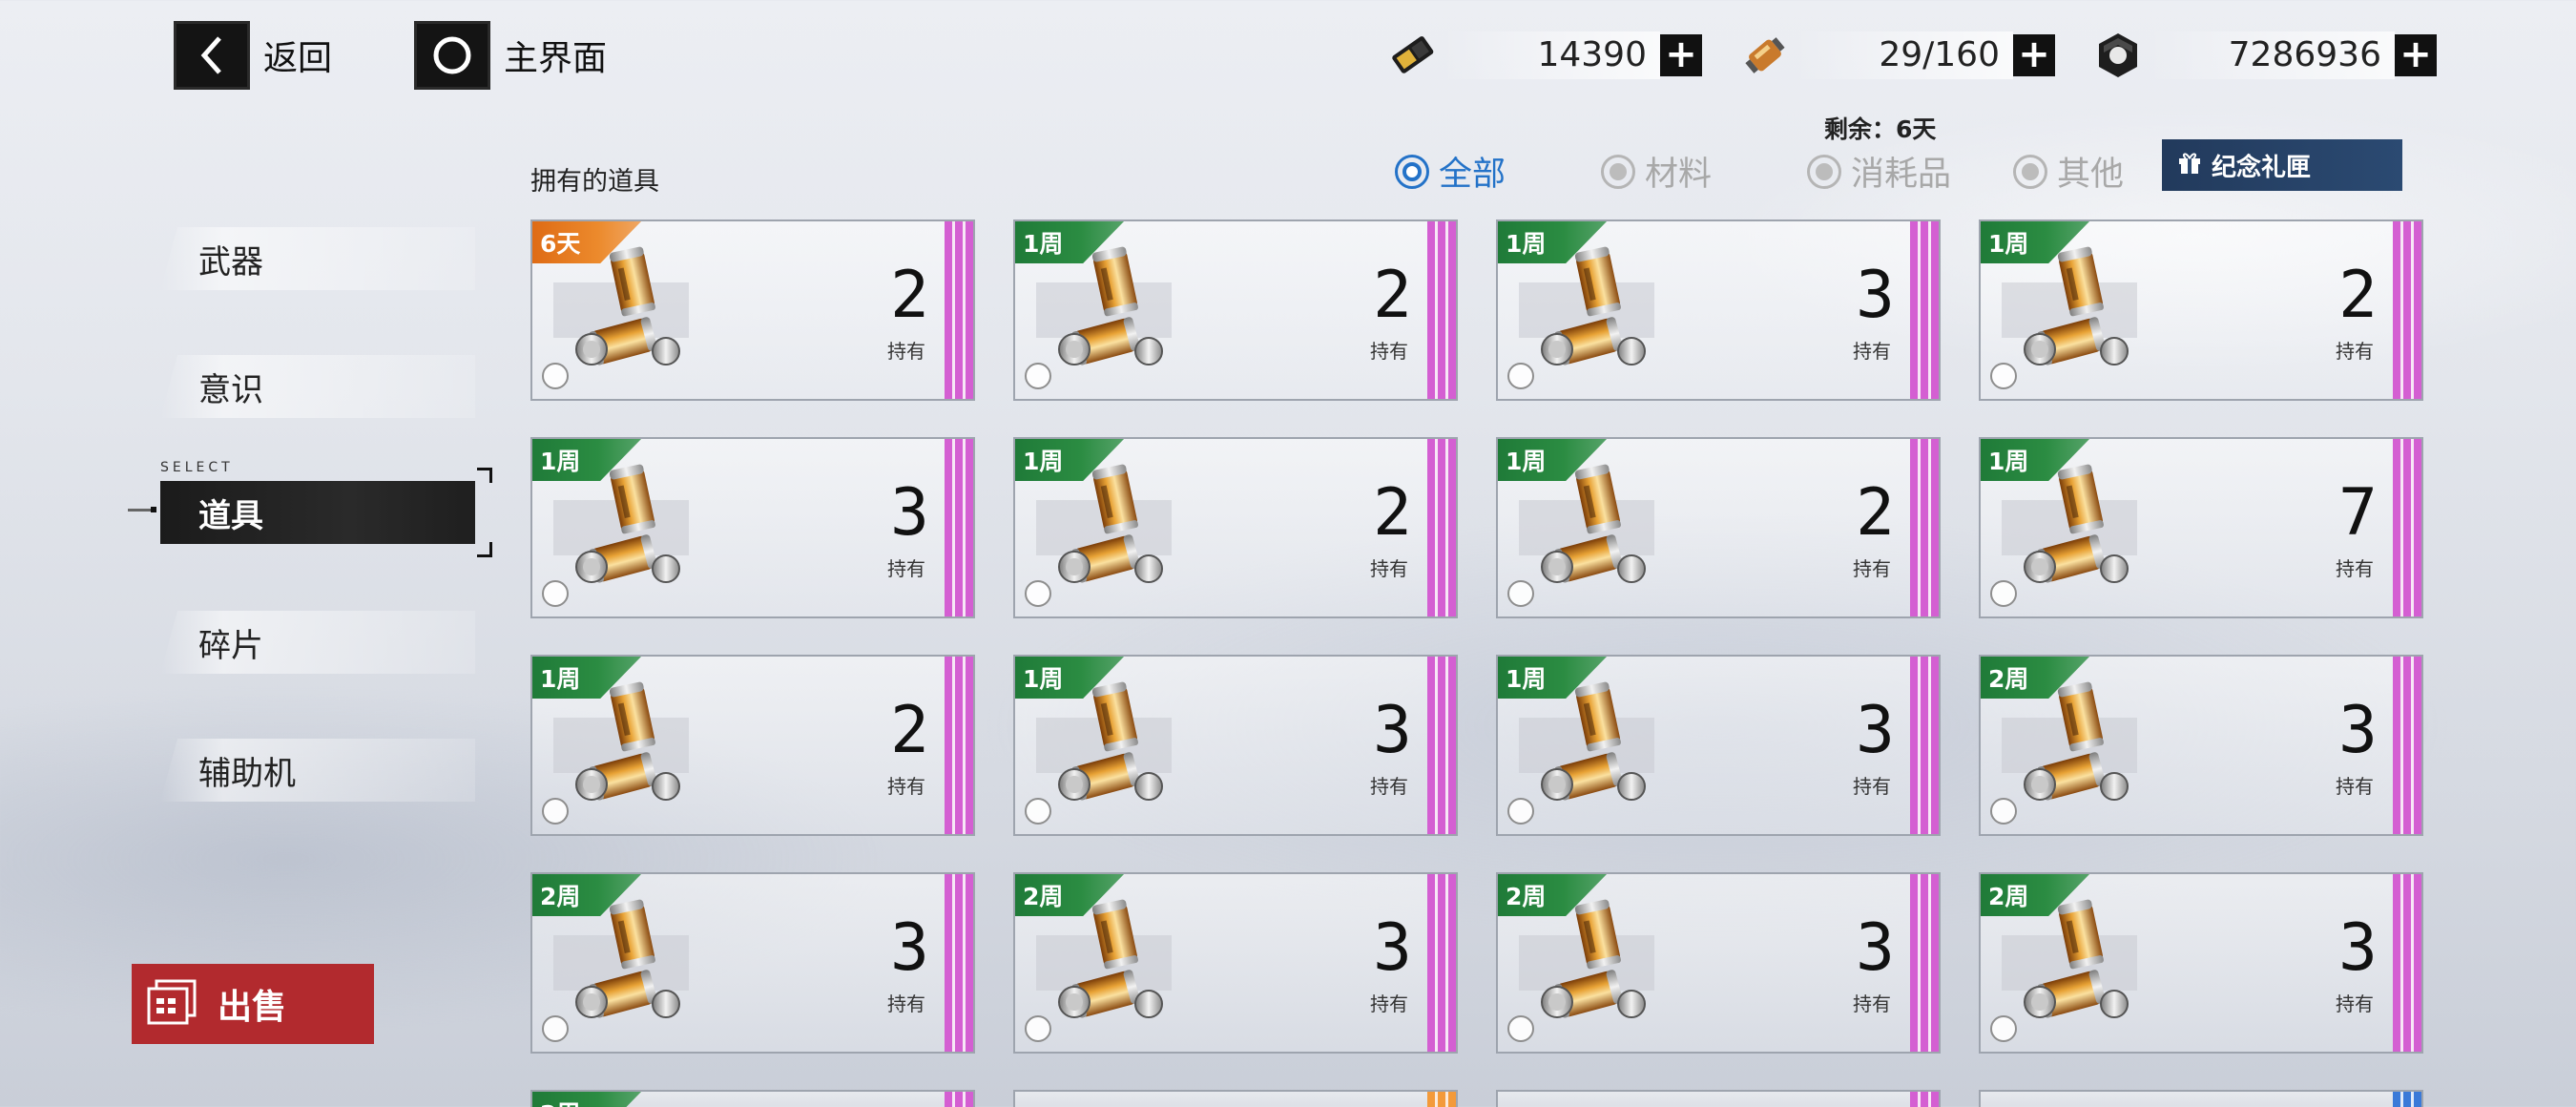 Image resolution: width=2576 pixels, height=1107 pixels. What do you see at coordinates (230, 389) in the screenshot?
I see `nav-item-label: 意识` at bounding box center [230, 389].